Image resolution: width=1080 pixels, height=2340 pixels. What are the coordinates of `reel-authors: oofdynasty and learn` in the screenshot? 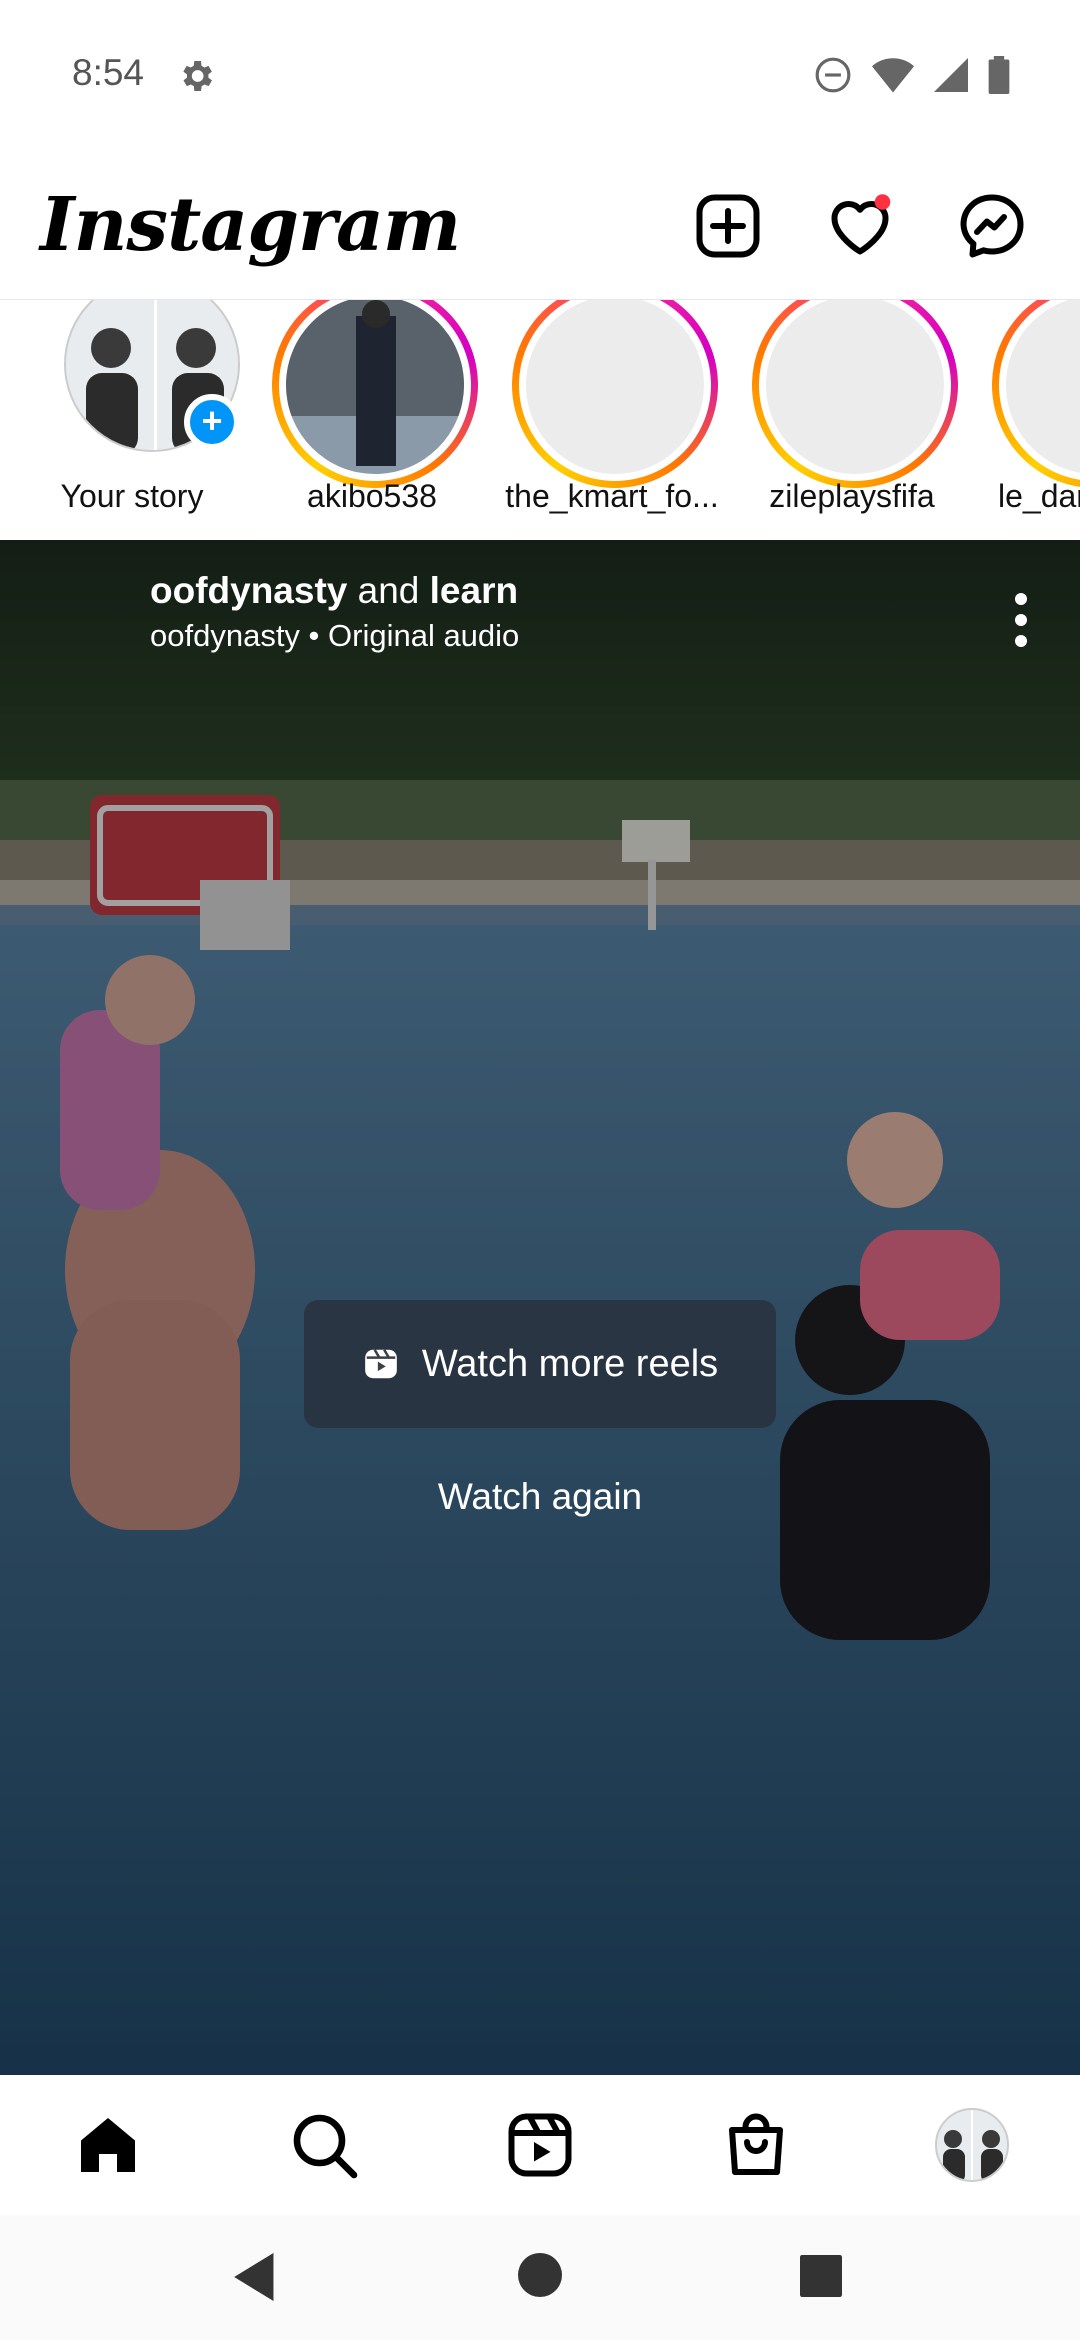 It's located at (334, 591).